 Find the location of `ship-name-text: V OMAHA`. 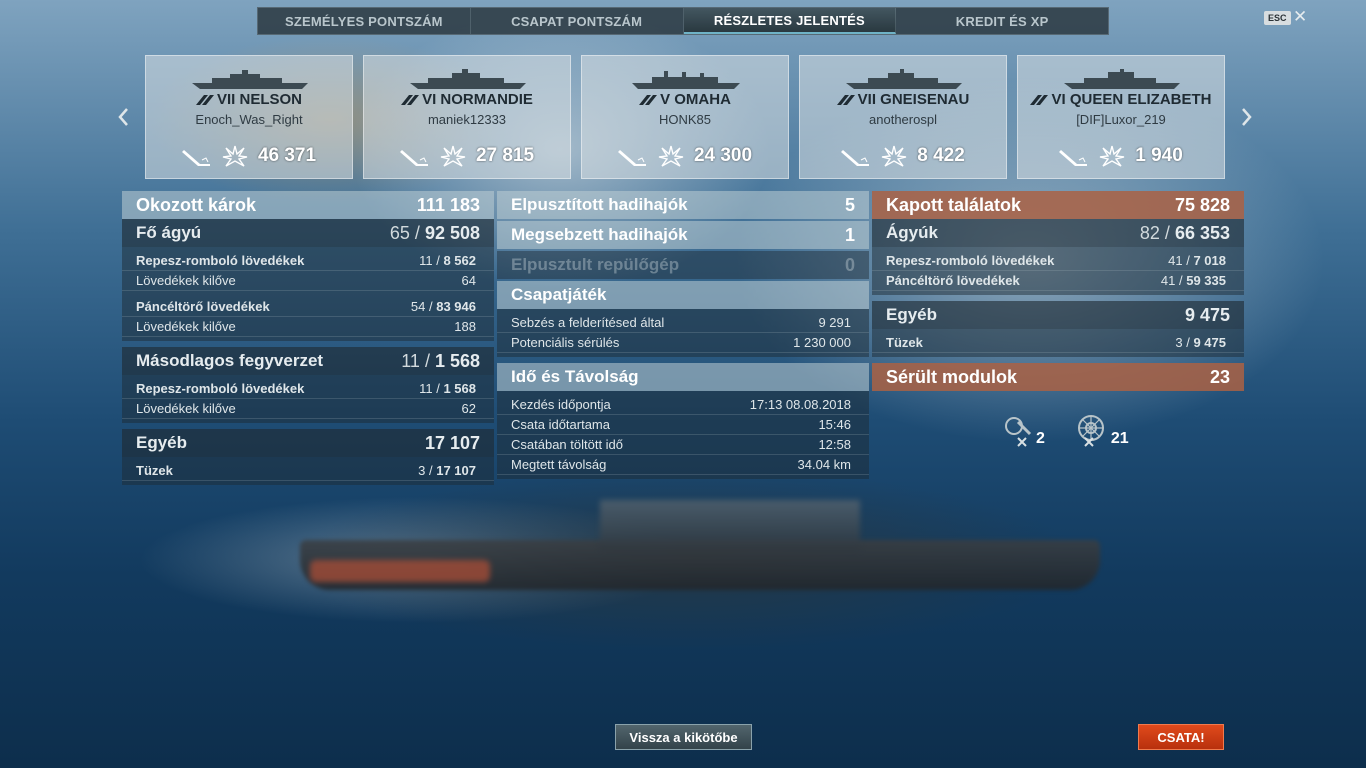

ship-name-text: V OMAHA is located at coordinates (695, 99).